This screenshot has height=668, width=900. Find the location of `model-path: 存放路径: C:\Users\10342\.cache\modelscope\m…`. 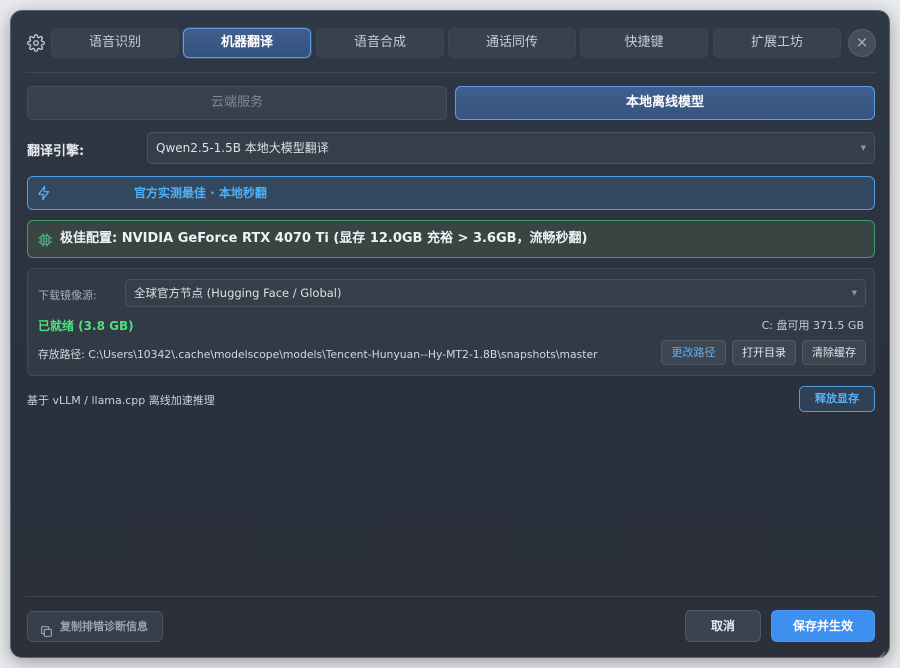

model-path: 存放路径: C:\Users\10342\.cache\modelscope\m… is located at coordinates (318, 354).